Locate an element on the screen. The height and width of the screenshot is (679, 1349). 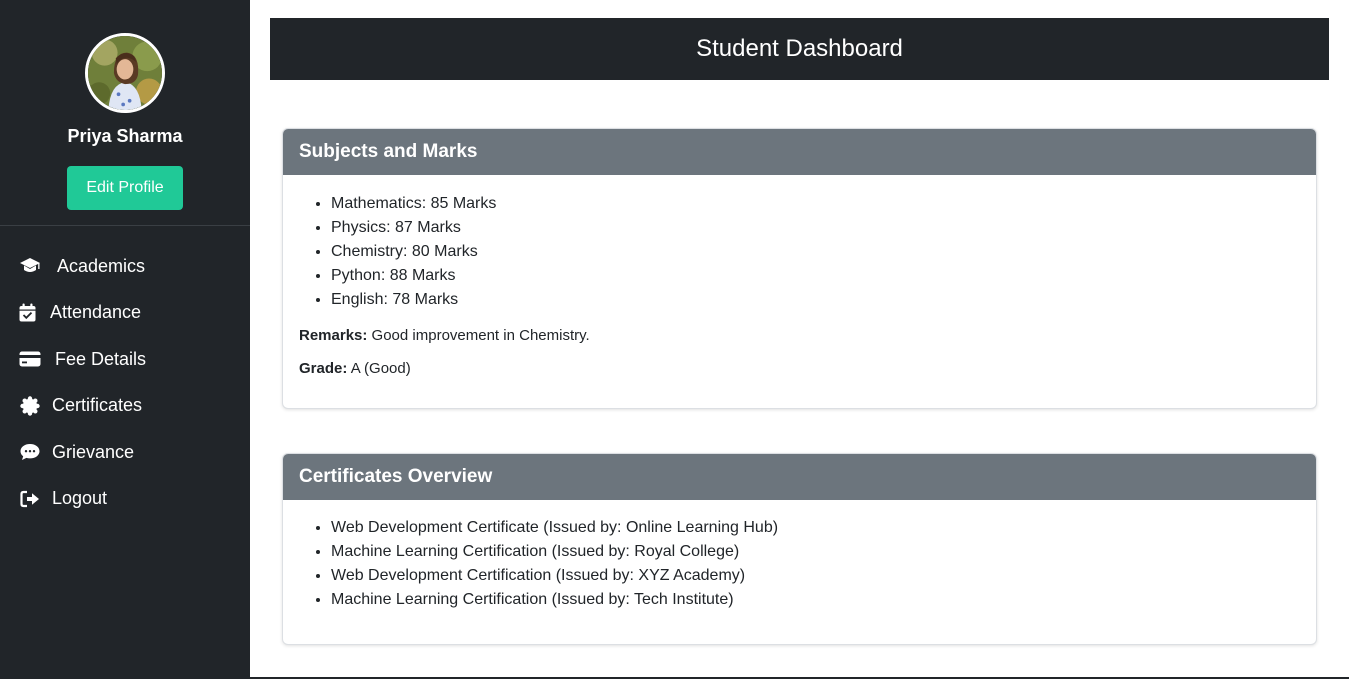
certificate-icon is located at coordinates (30, 406).